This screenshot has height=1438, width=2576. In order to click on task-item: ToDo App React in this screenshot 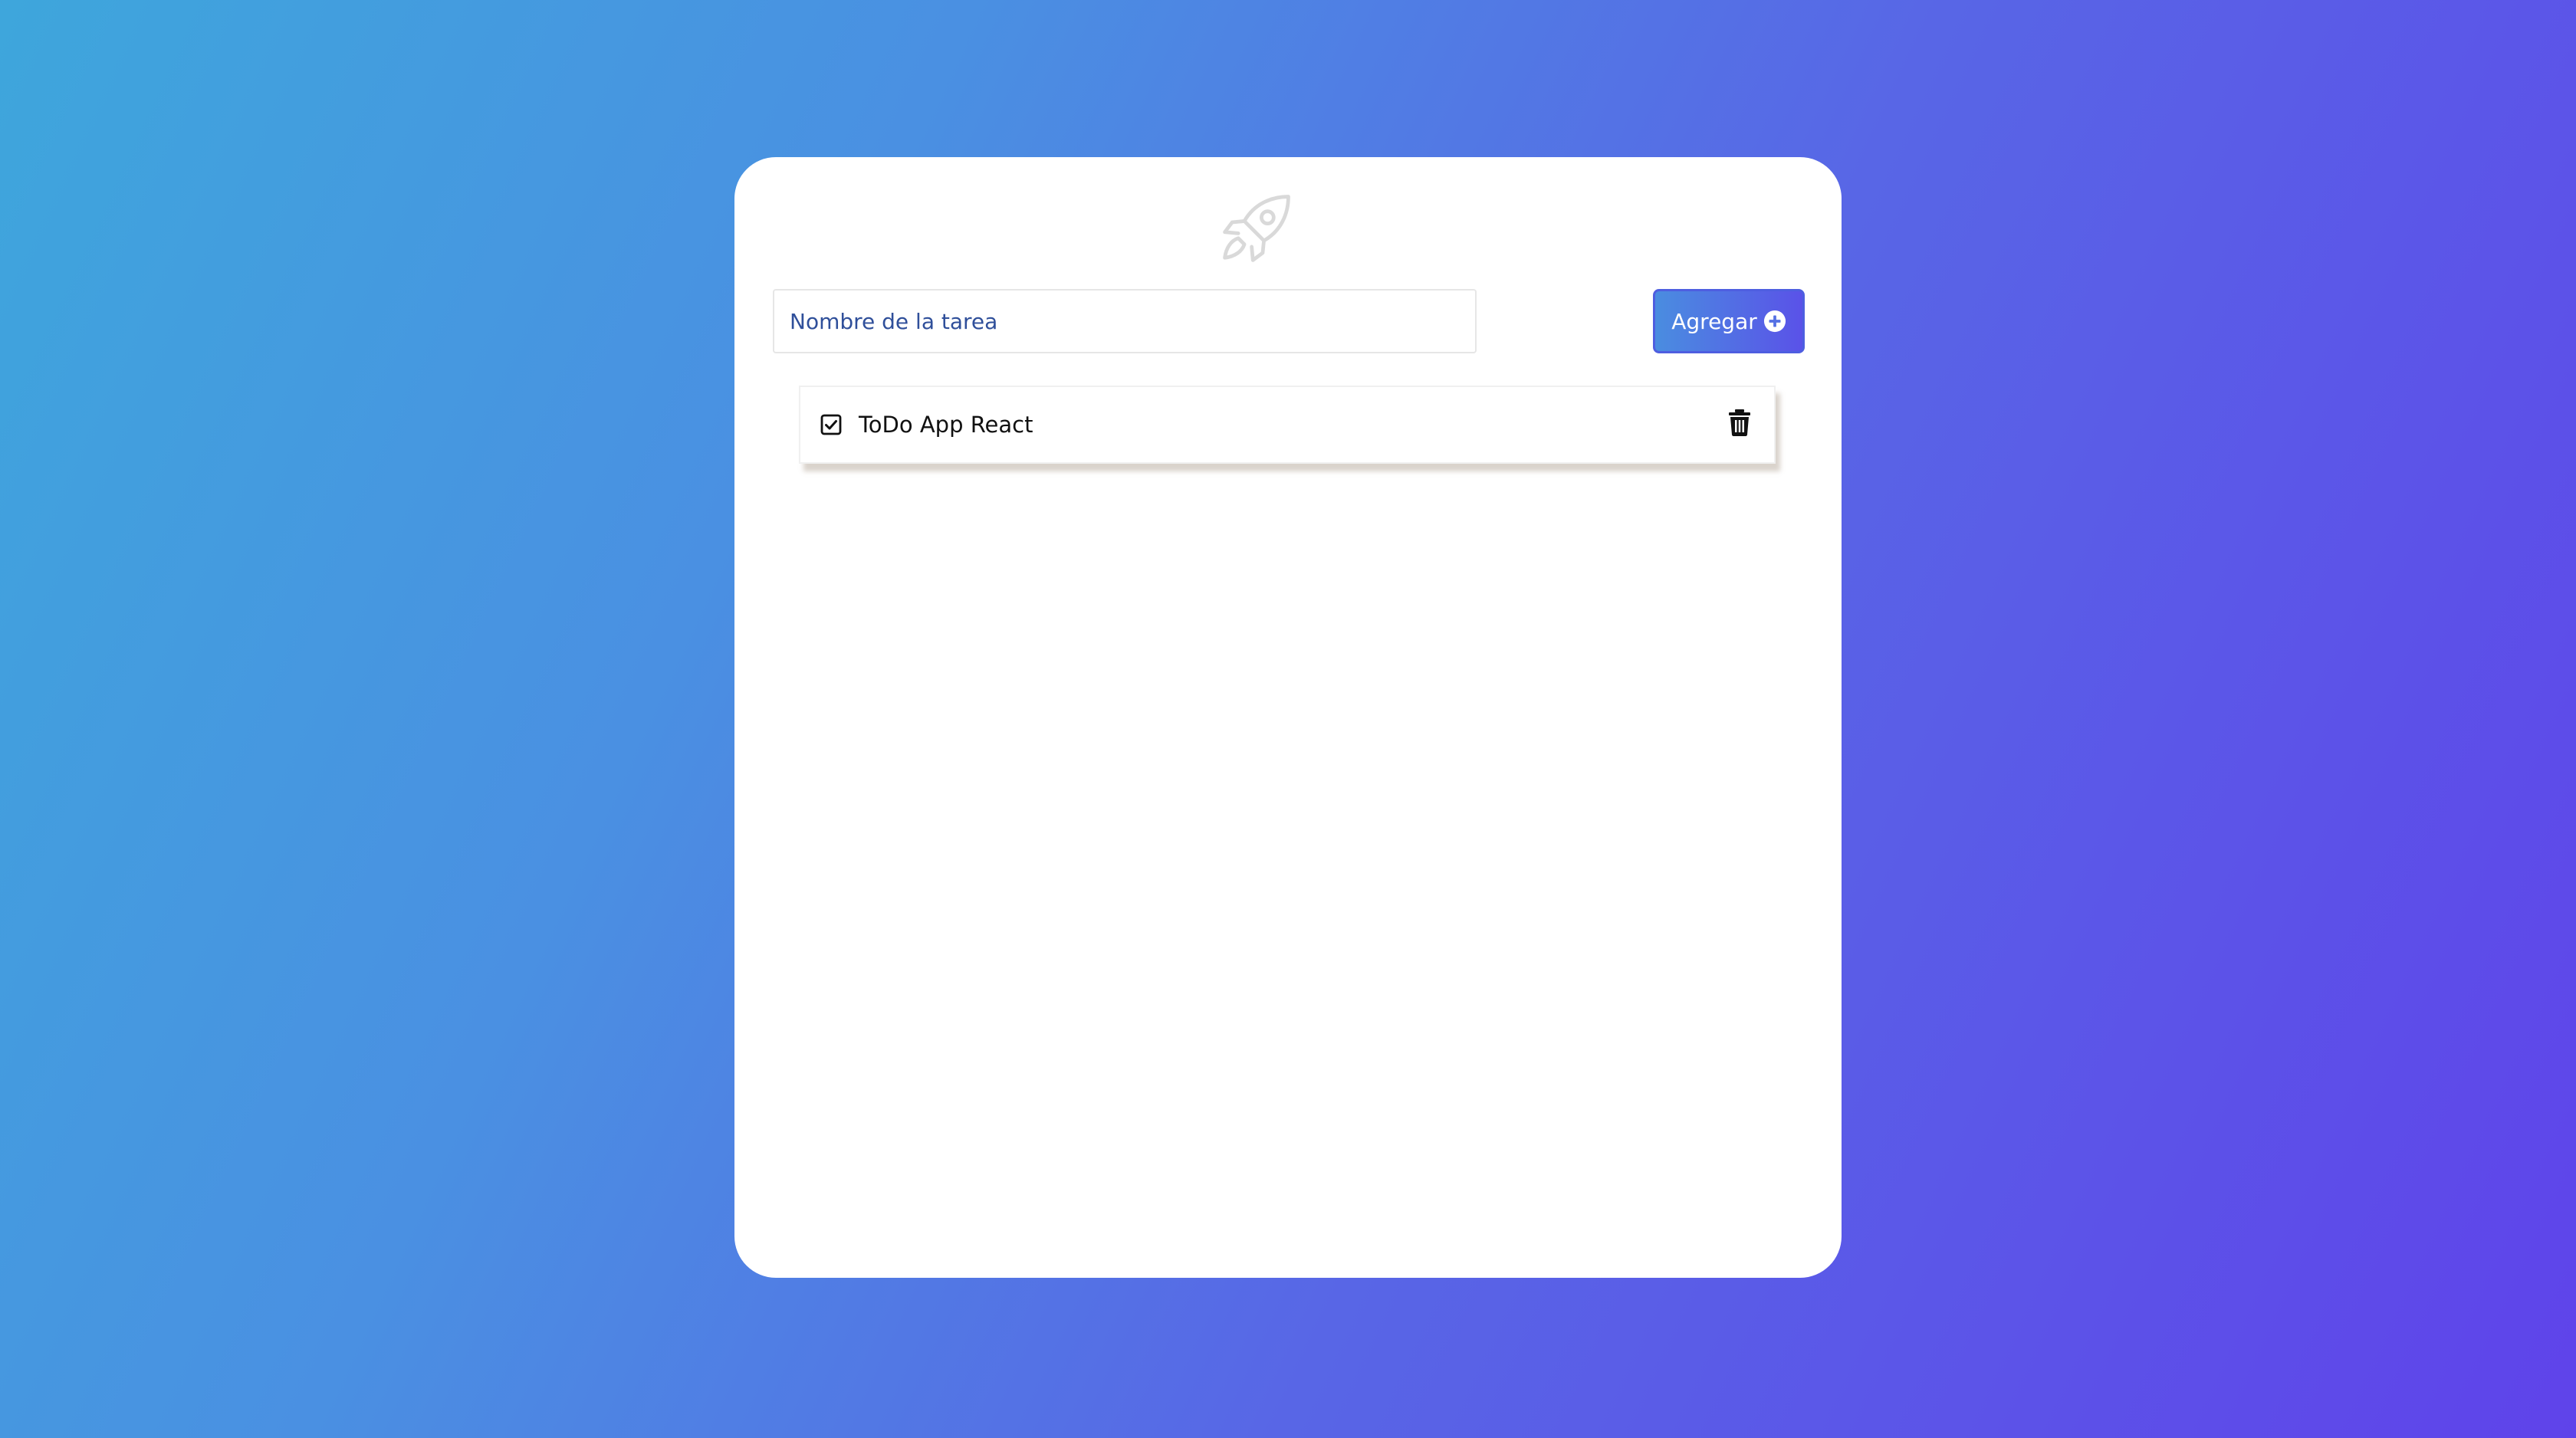, I will do `click(1287, 425)`.